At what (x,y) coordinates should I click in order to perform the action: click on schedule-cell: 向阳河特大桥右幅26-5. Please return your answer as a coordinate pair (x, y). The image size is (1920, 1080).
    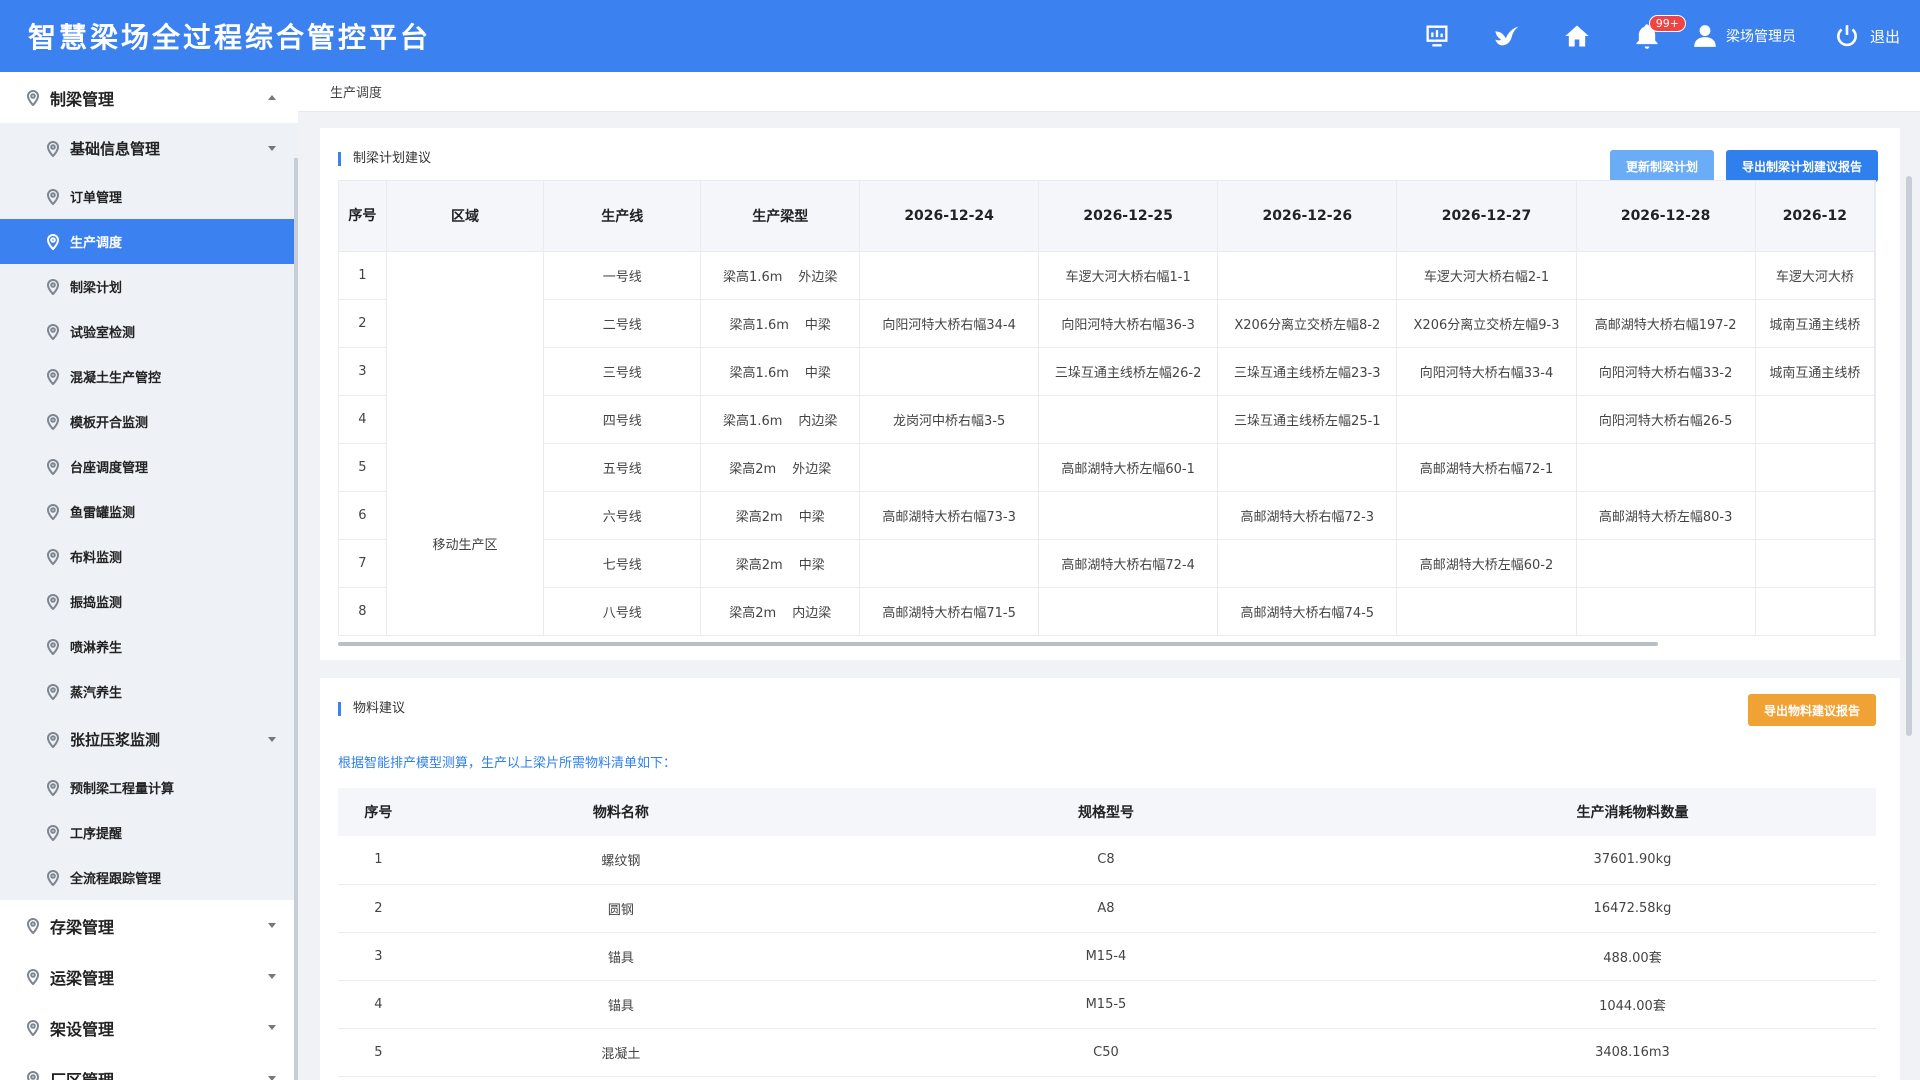
    Looking at the image, I should click on (1666, 419).